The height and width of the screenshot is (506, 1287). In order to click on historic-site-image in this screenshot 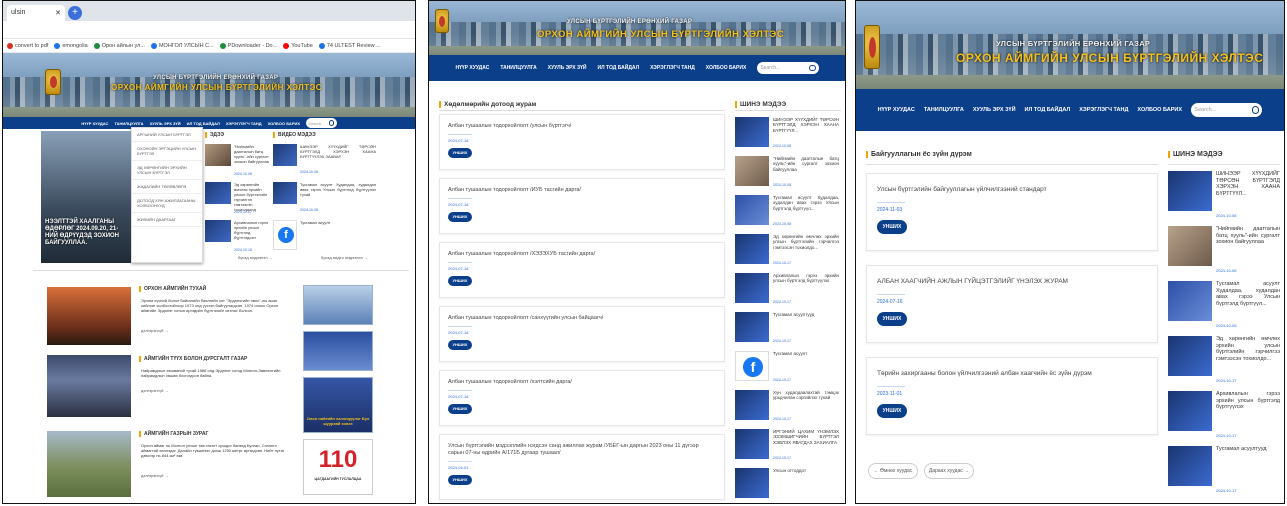, I will do `click(89, 386)`.